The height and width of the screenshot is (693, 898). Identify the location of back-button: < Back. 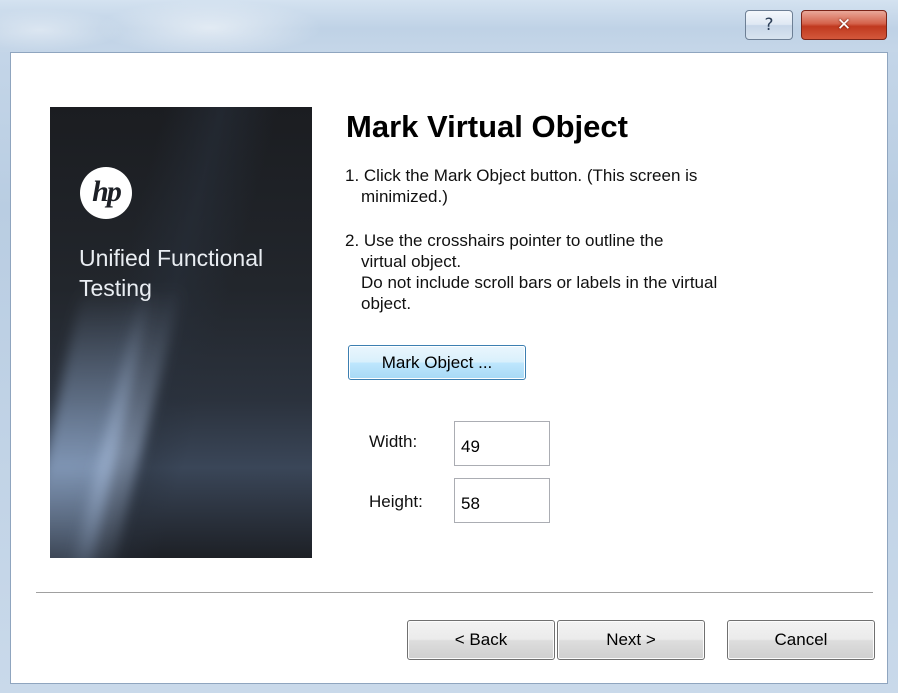
(481, 640).